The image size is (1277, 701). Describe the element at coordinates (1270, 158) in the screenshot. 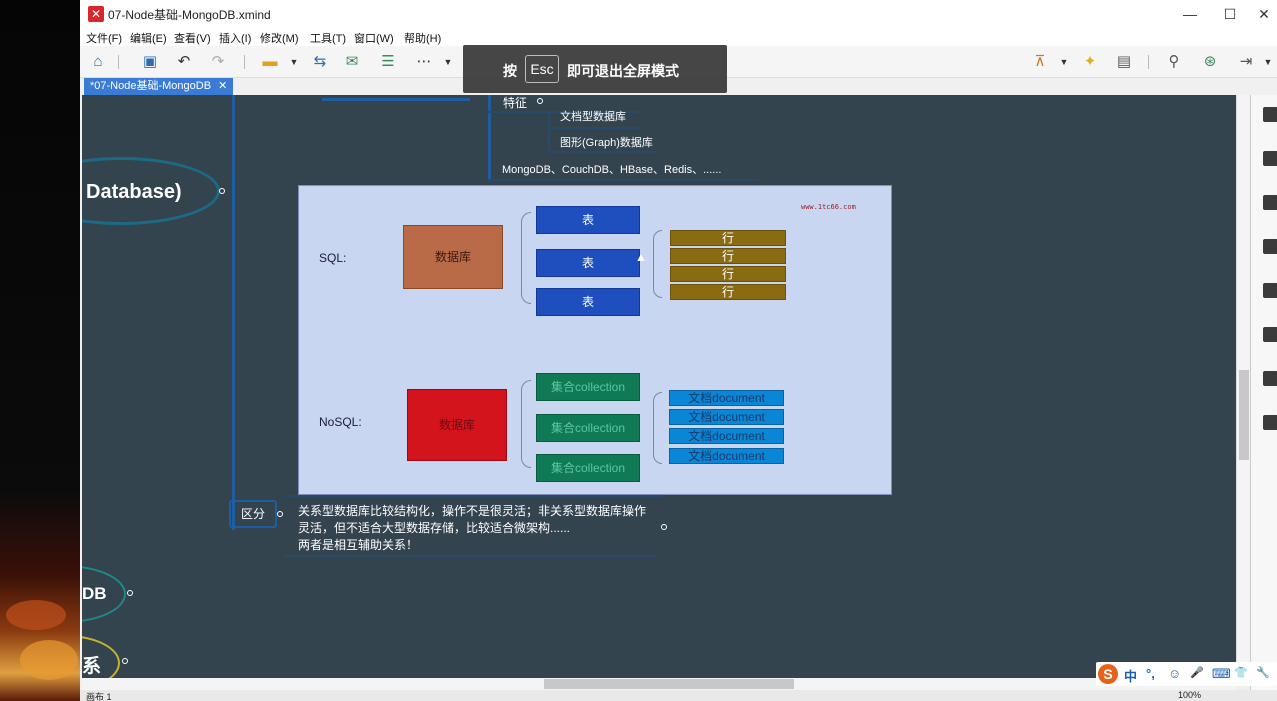

I see `format-icon` at that location.